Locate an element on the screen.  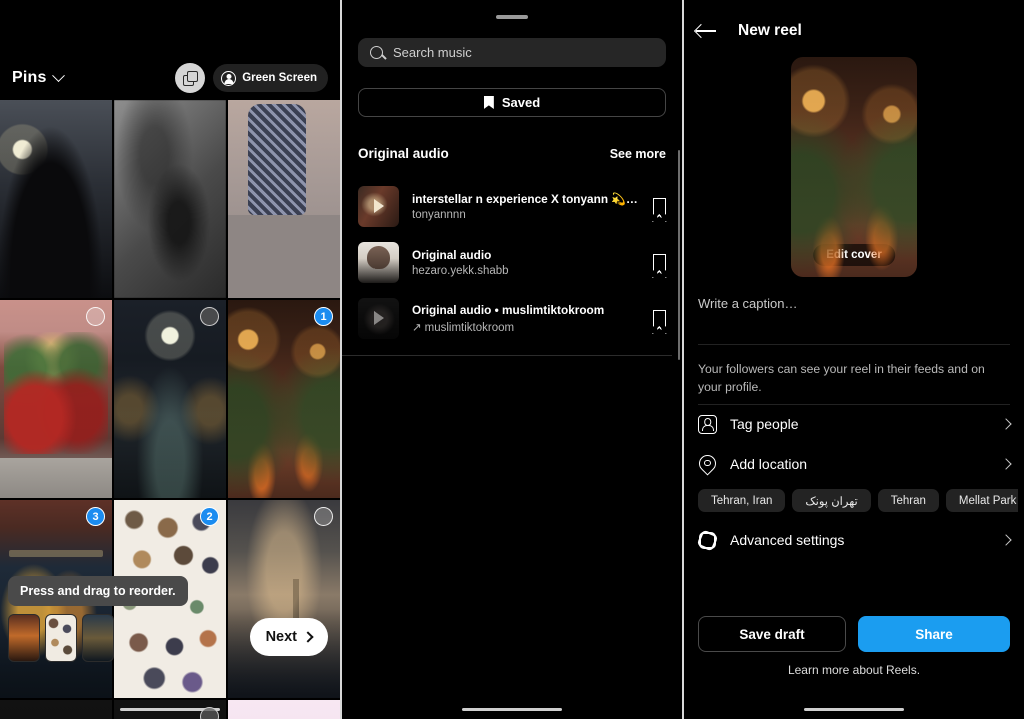
edit-cover-button: Edit cover is located at coordinates (854, 255).